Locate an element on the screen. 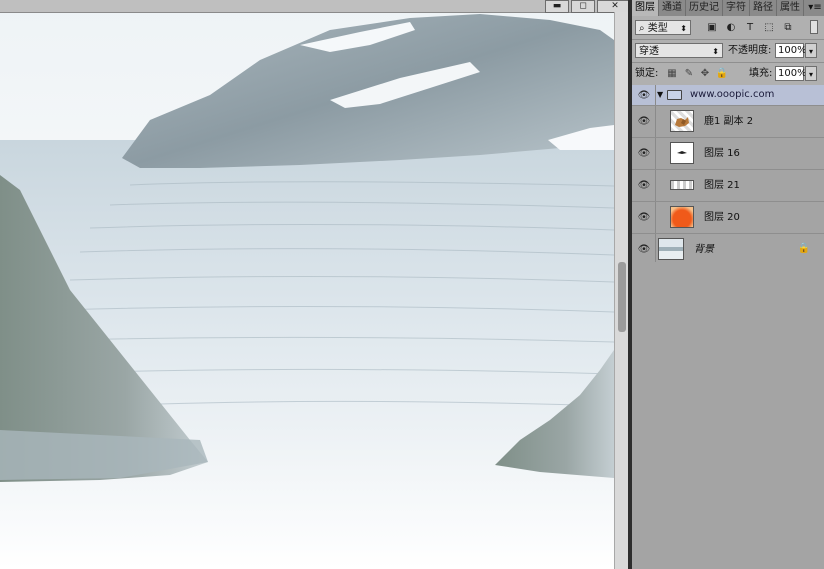  layer-name: 鹿1 副本 2 is located at coordinates (729, 121).